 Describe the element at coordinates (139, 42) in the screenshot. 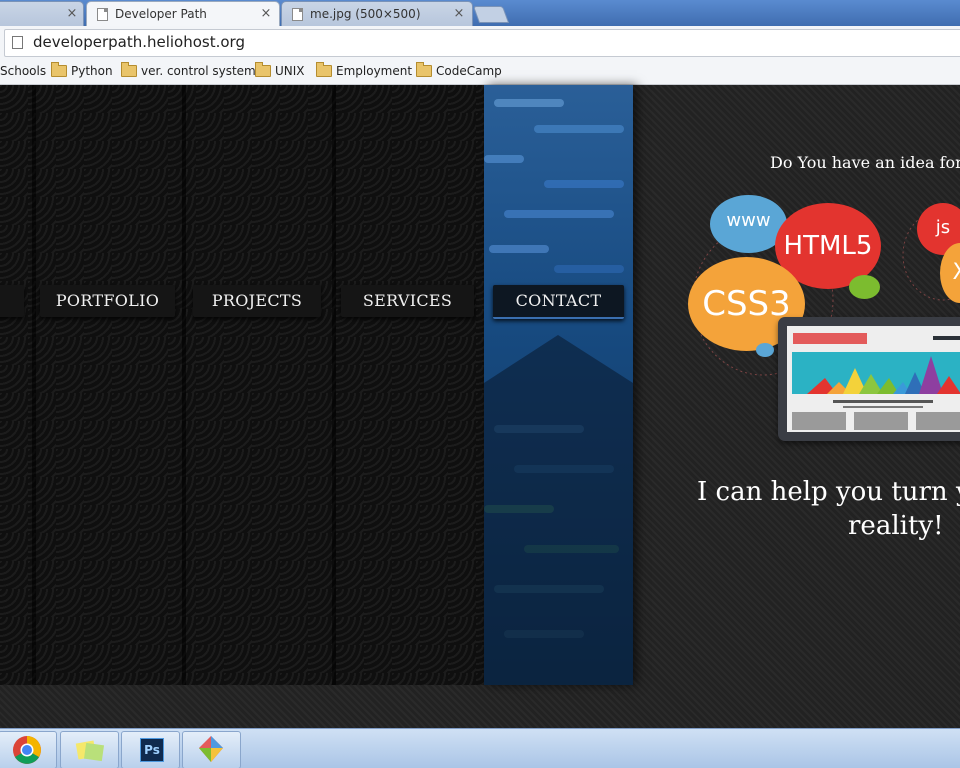

I see `url-text: developerpath.heliohost.org` at that location.